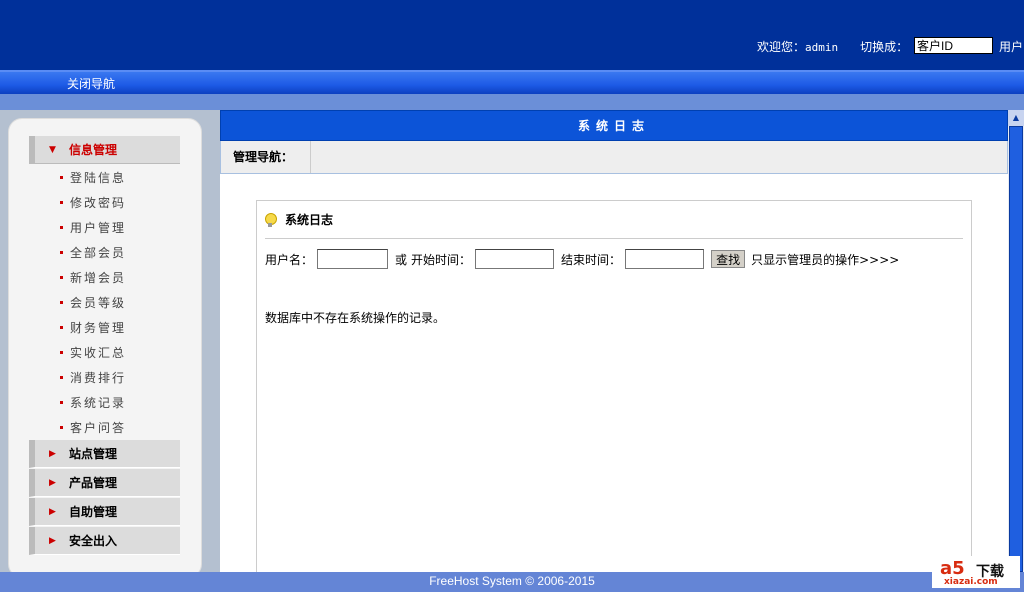  I want to click on welcome-text: 欢迎您：admin 切换成：, so click(832, 46).